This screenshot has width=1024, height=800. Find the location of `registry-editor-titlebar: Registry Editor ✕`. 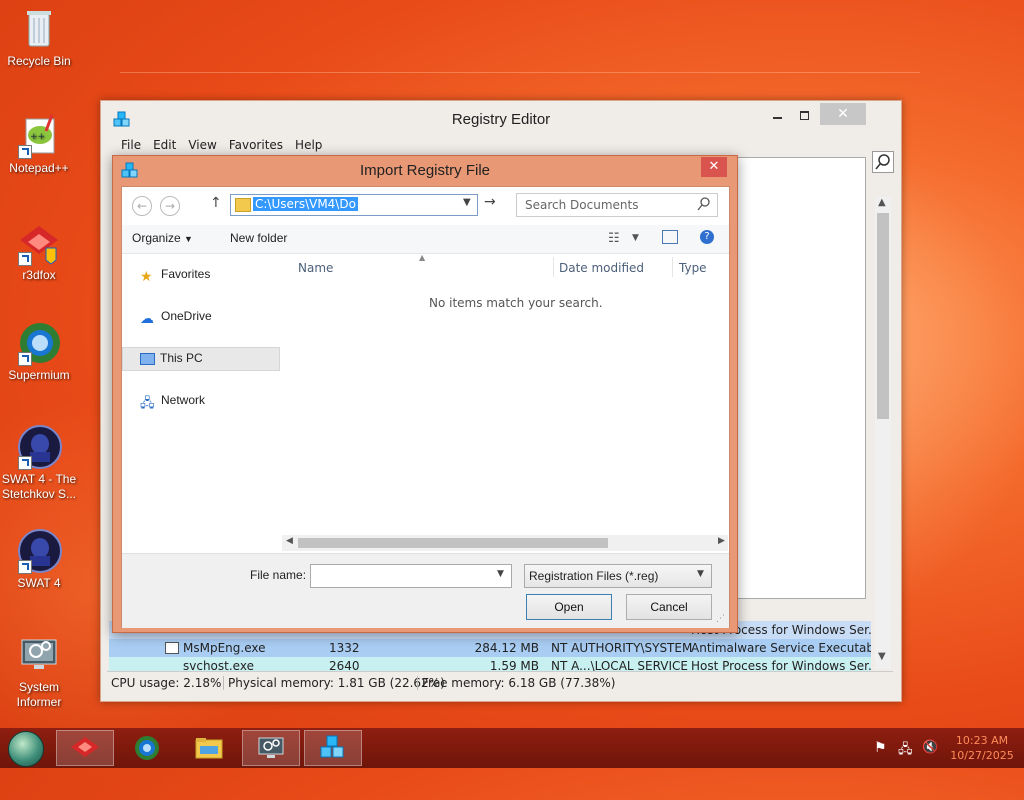

registry-editor-titlebar: Registry Editor ✕ is located at coordinates (501, 119).